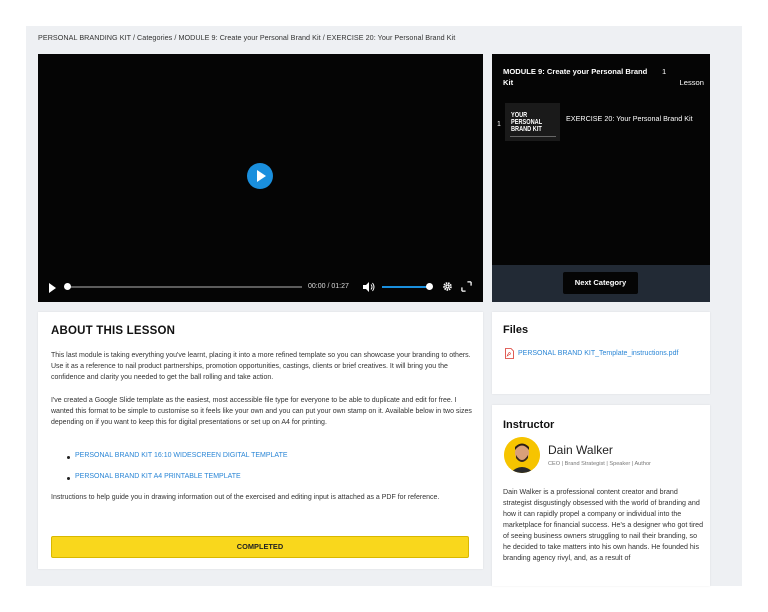 This screenshot has width=768, height=612. I want to click on time-display: 00:00 / 01:27, so click(328, 286).